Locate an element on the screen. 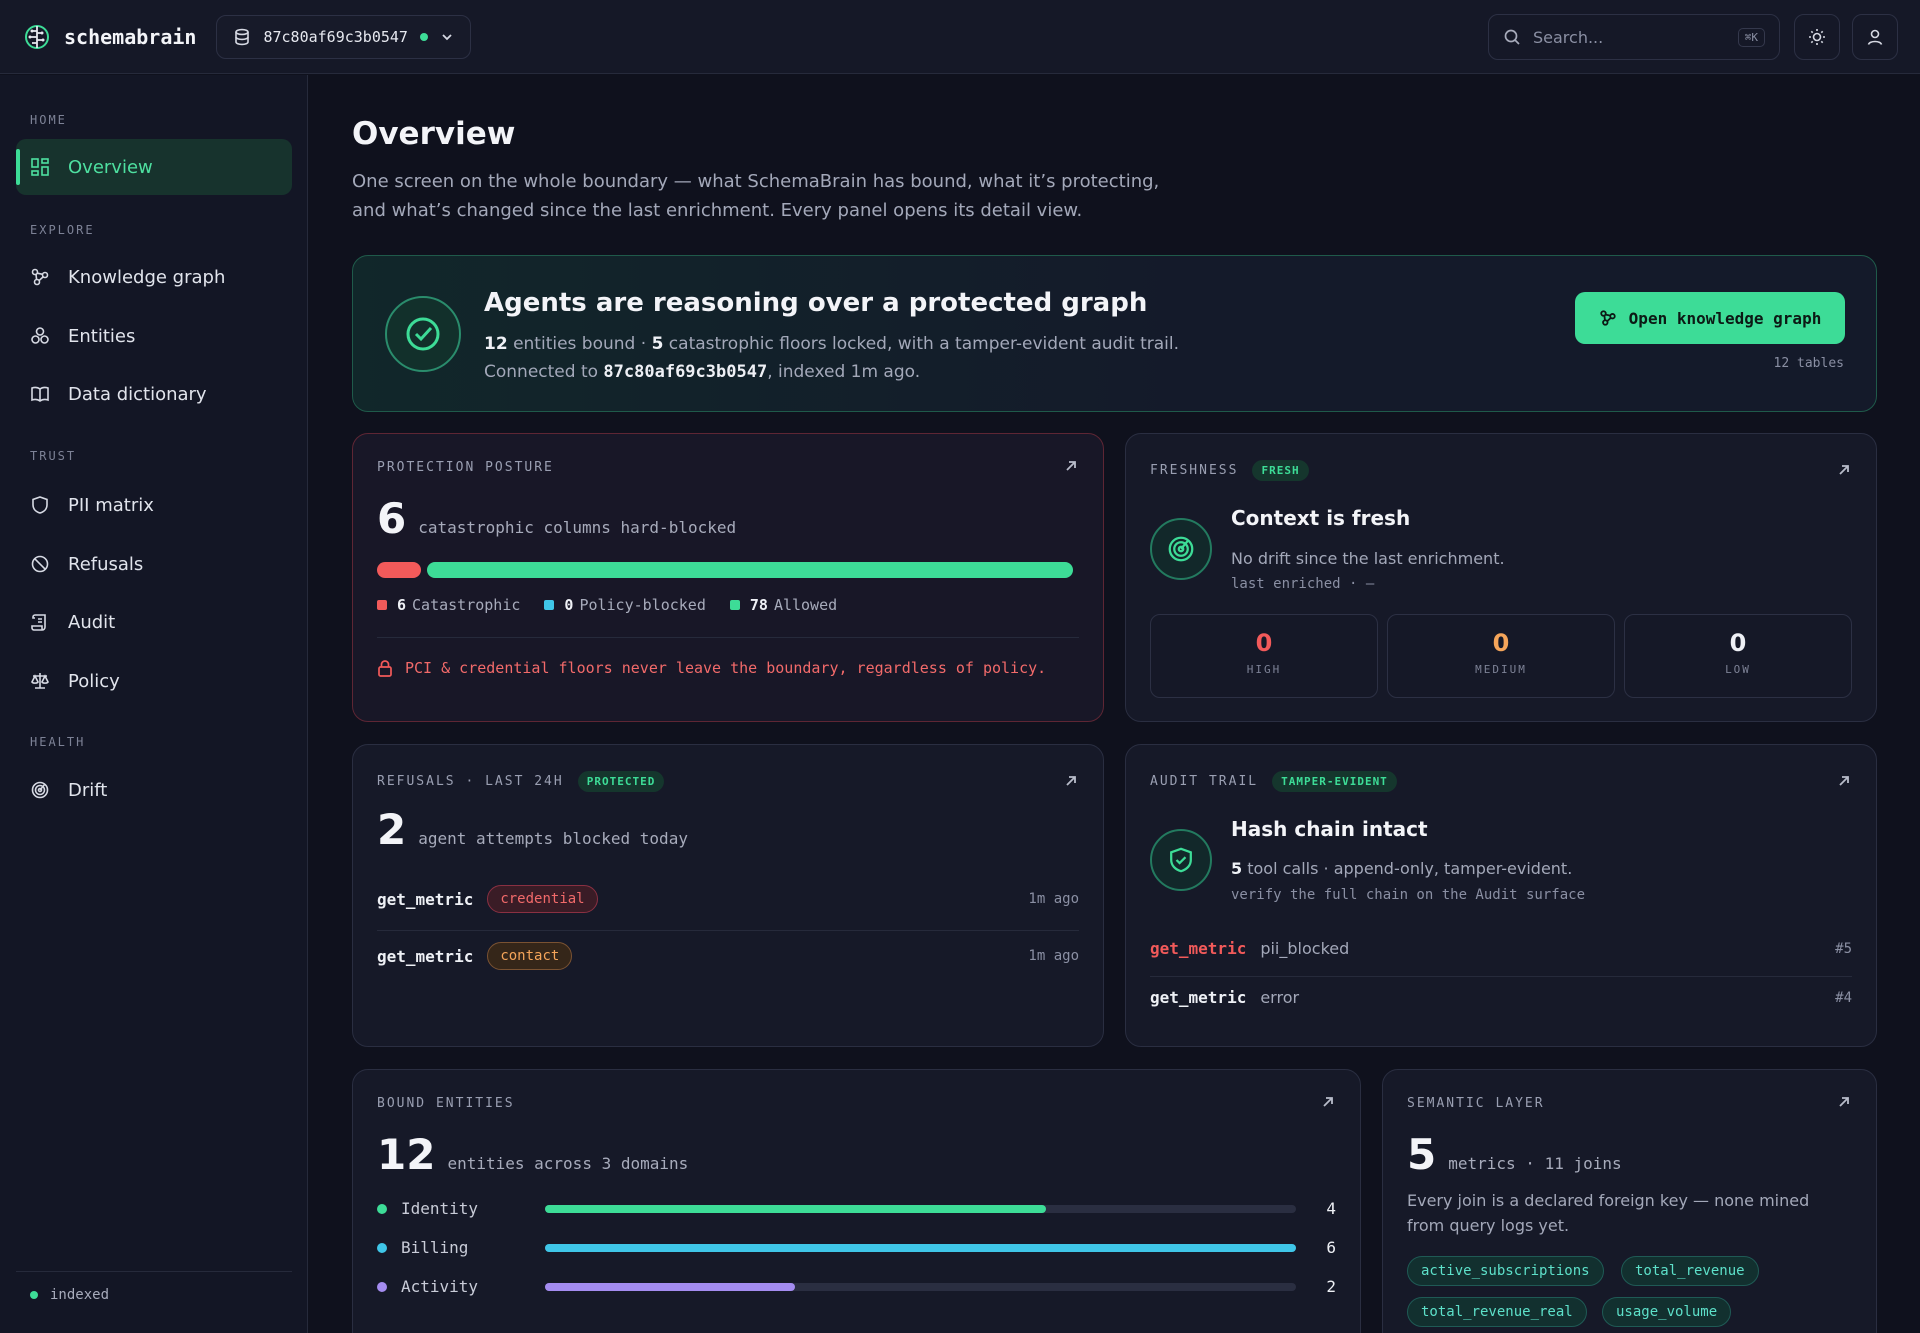 The height and width of the screenshot is (1333, 1920). domain-count: 6 is located at coordinates (1331, 1247).